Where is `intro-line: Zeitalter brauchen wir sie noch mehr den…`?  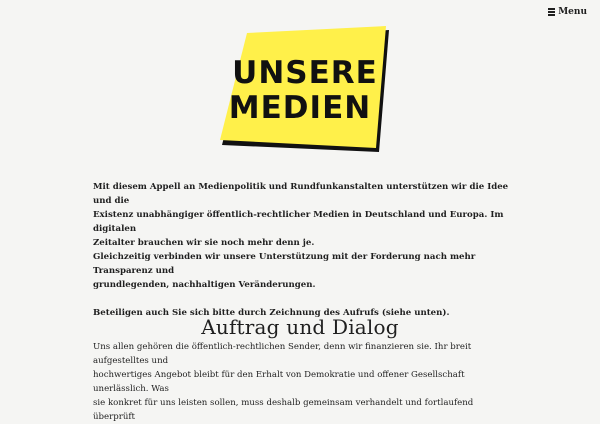
intro-line: Zeitalter brauchen wir sie noch mehr den… is located at coordinates (204, 243).